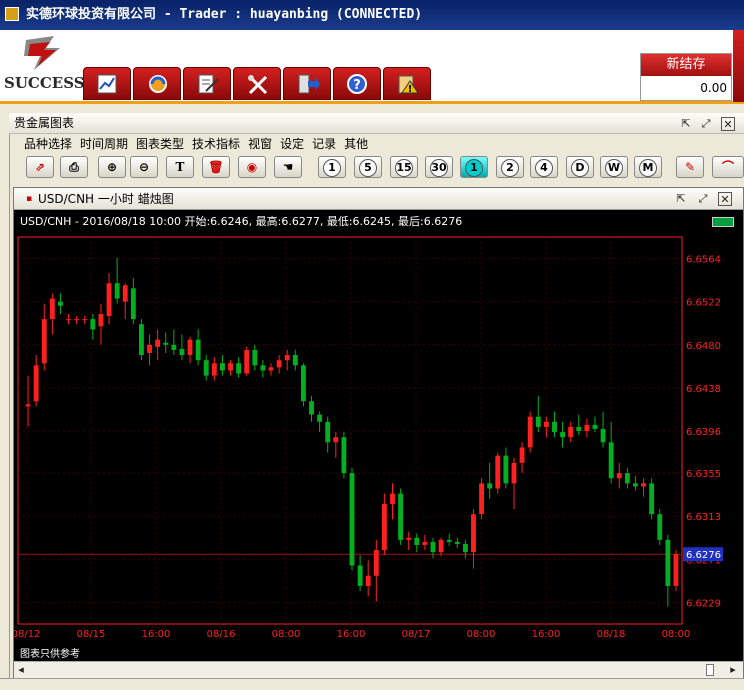 This screenshot has width=744, height=690. Describe the element at coordinates (157, 83) in the screenshot. I see `refresh-button` at that location.